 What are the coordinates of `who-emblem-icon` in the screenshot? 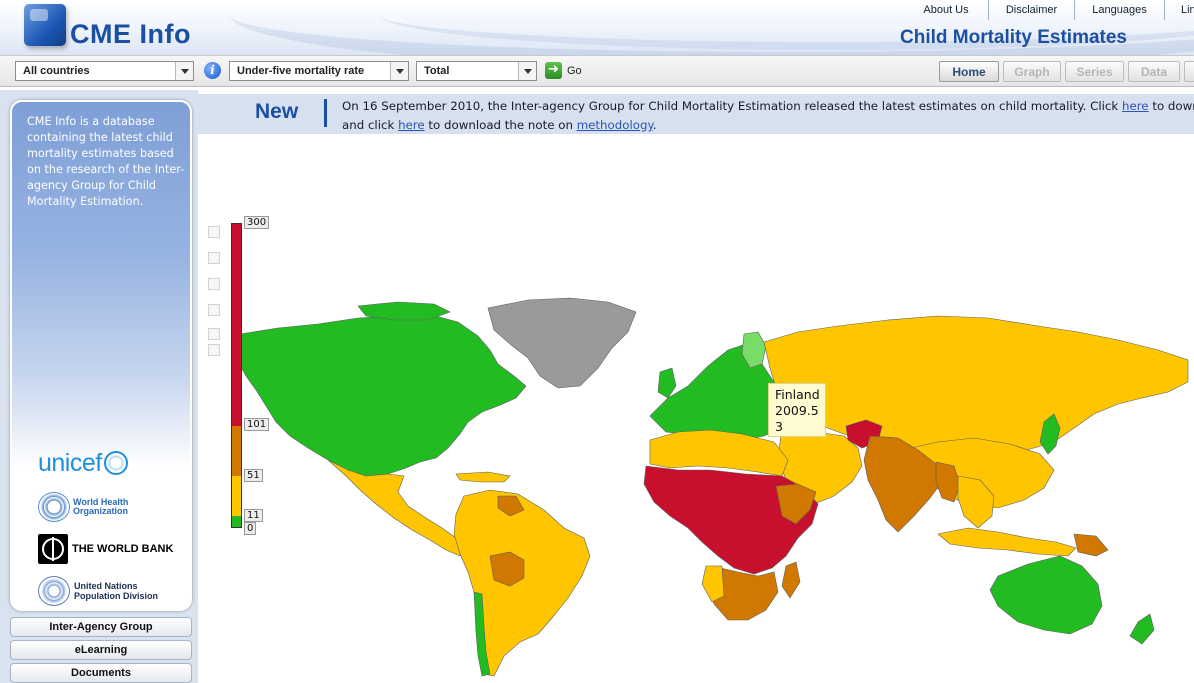 It's located at (54, 507).